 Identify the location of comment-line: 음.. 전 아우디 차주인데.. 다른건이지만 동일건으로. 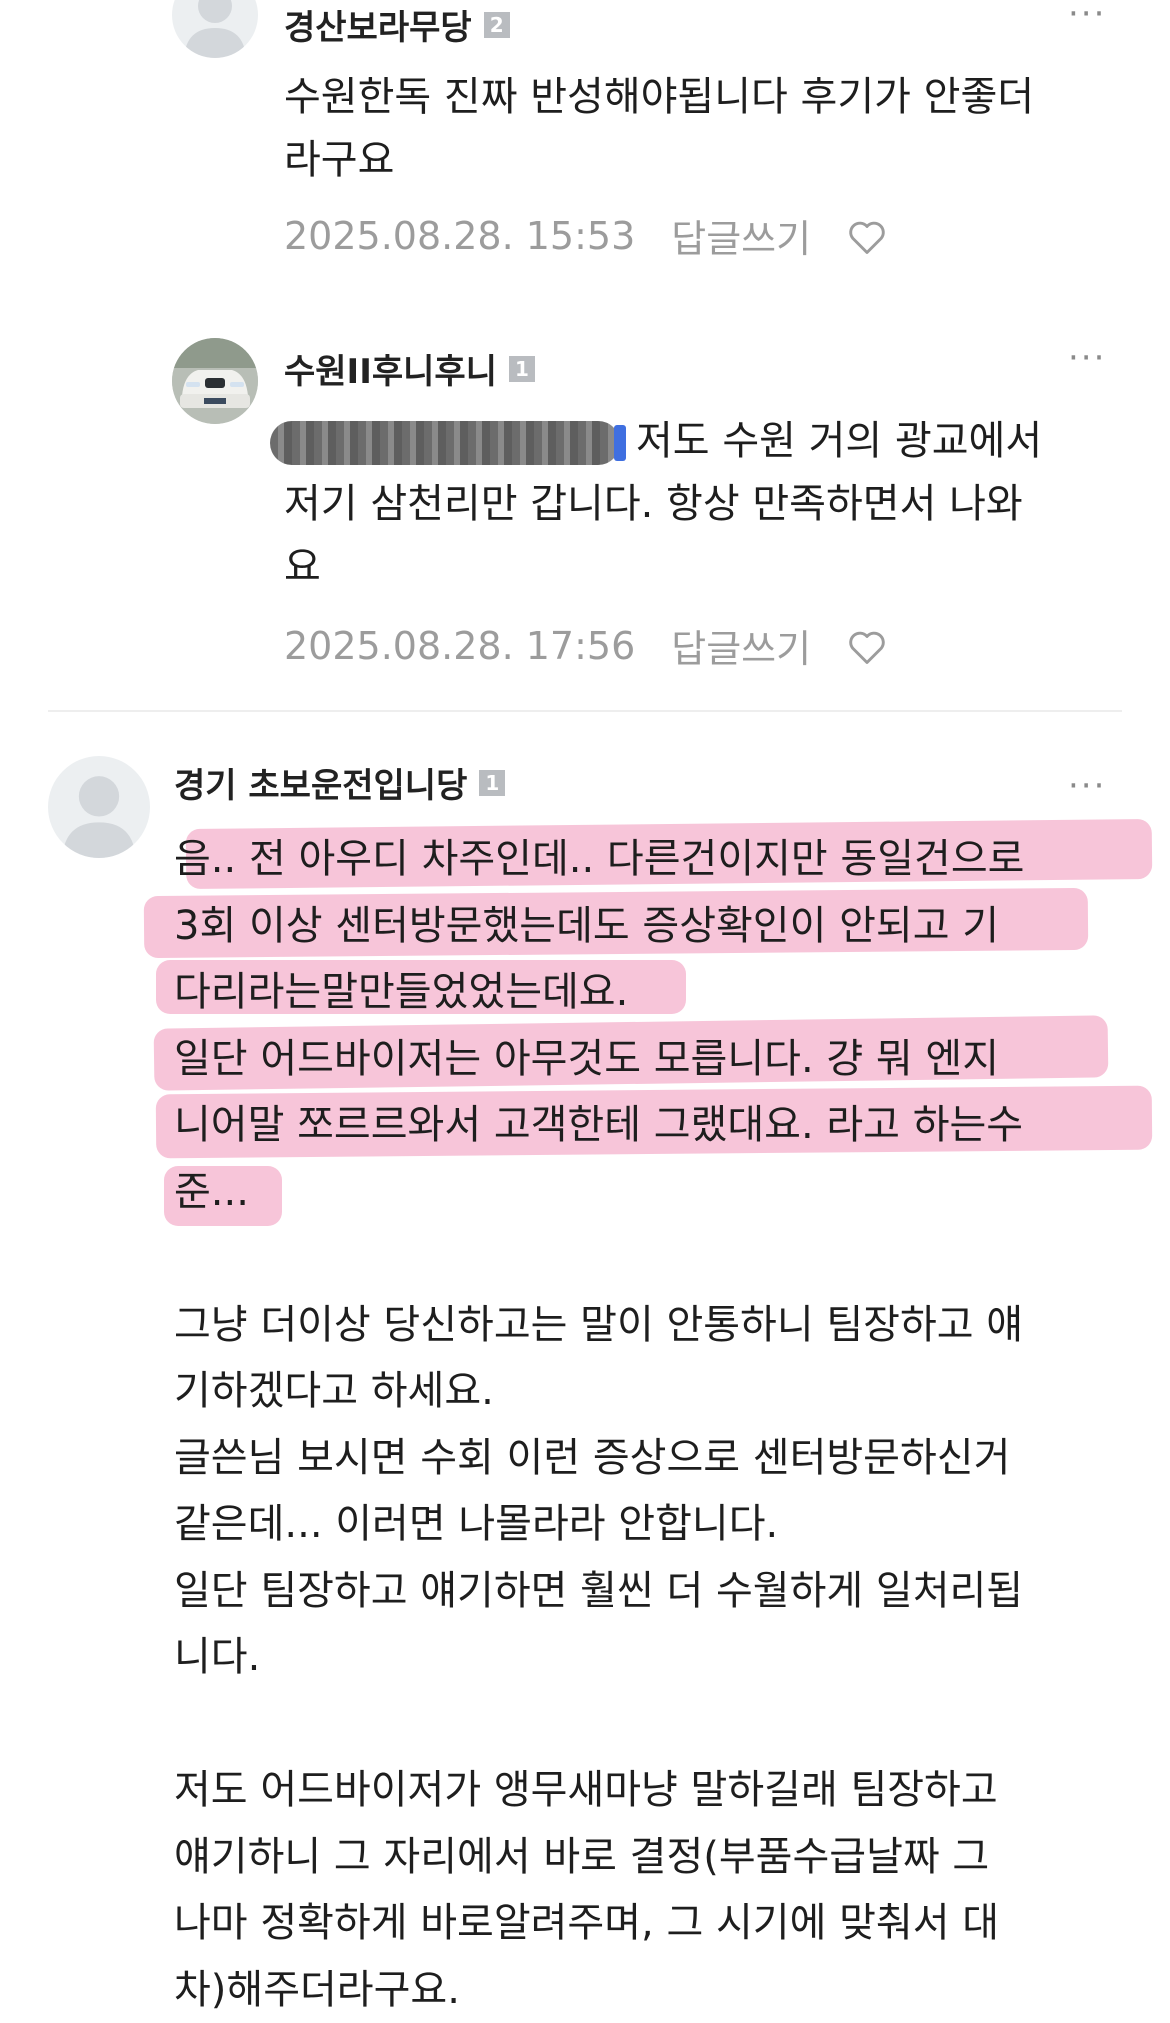
(599, 859).